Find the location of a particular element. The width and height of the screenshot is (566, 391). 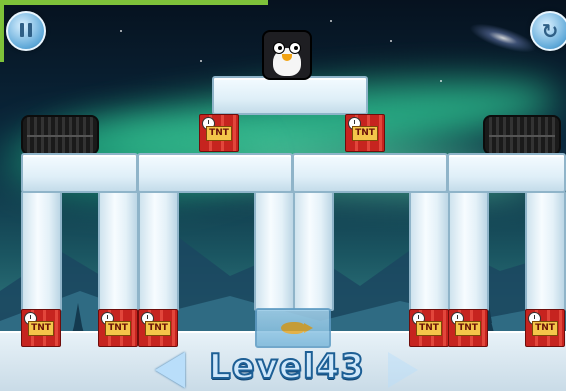

frozen-fish-block is located at coordinates (293, 328).